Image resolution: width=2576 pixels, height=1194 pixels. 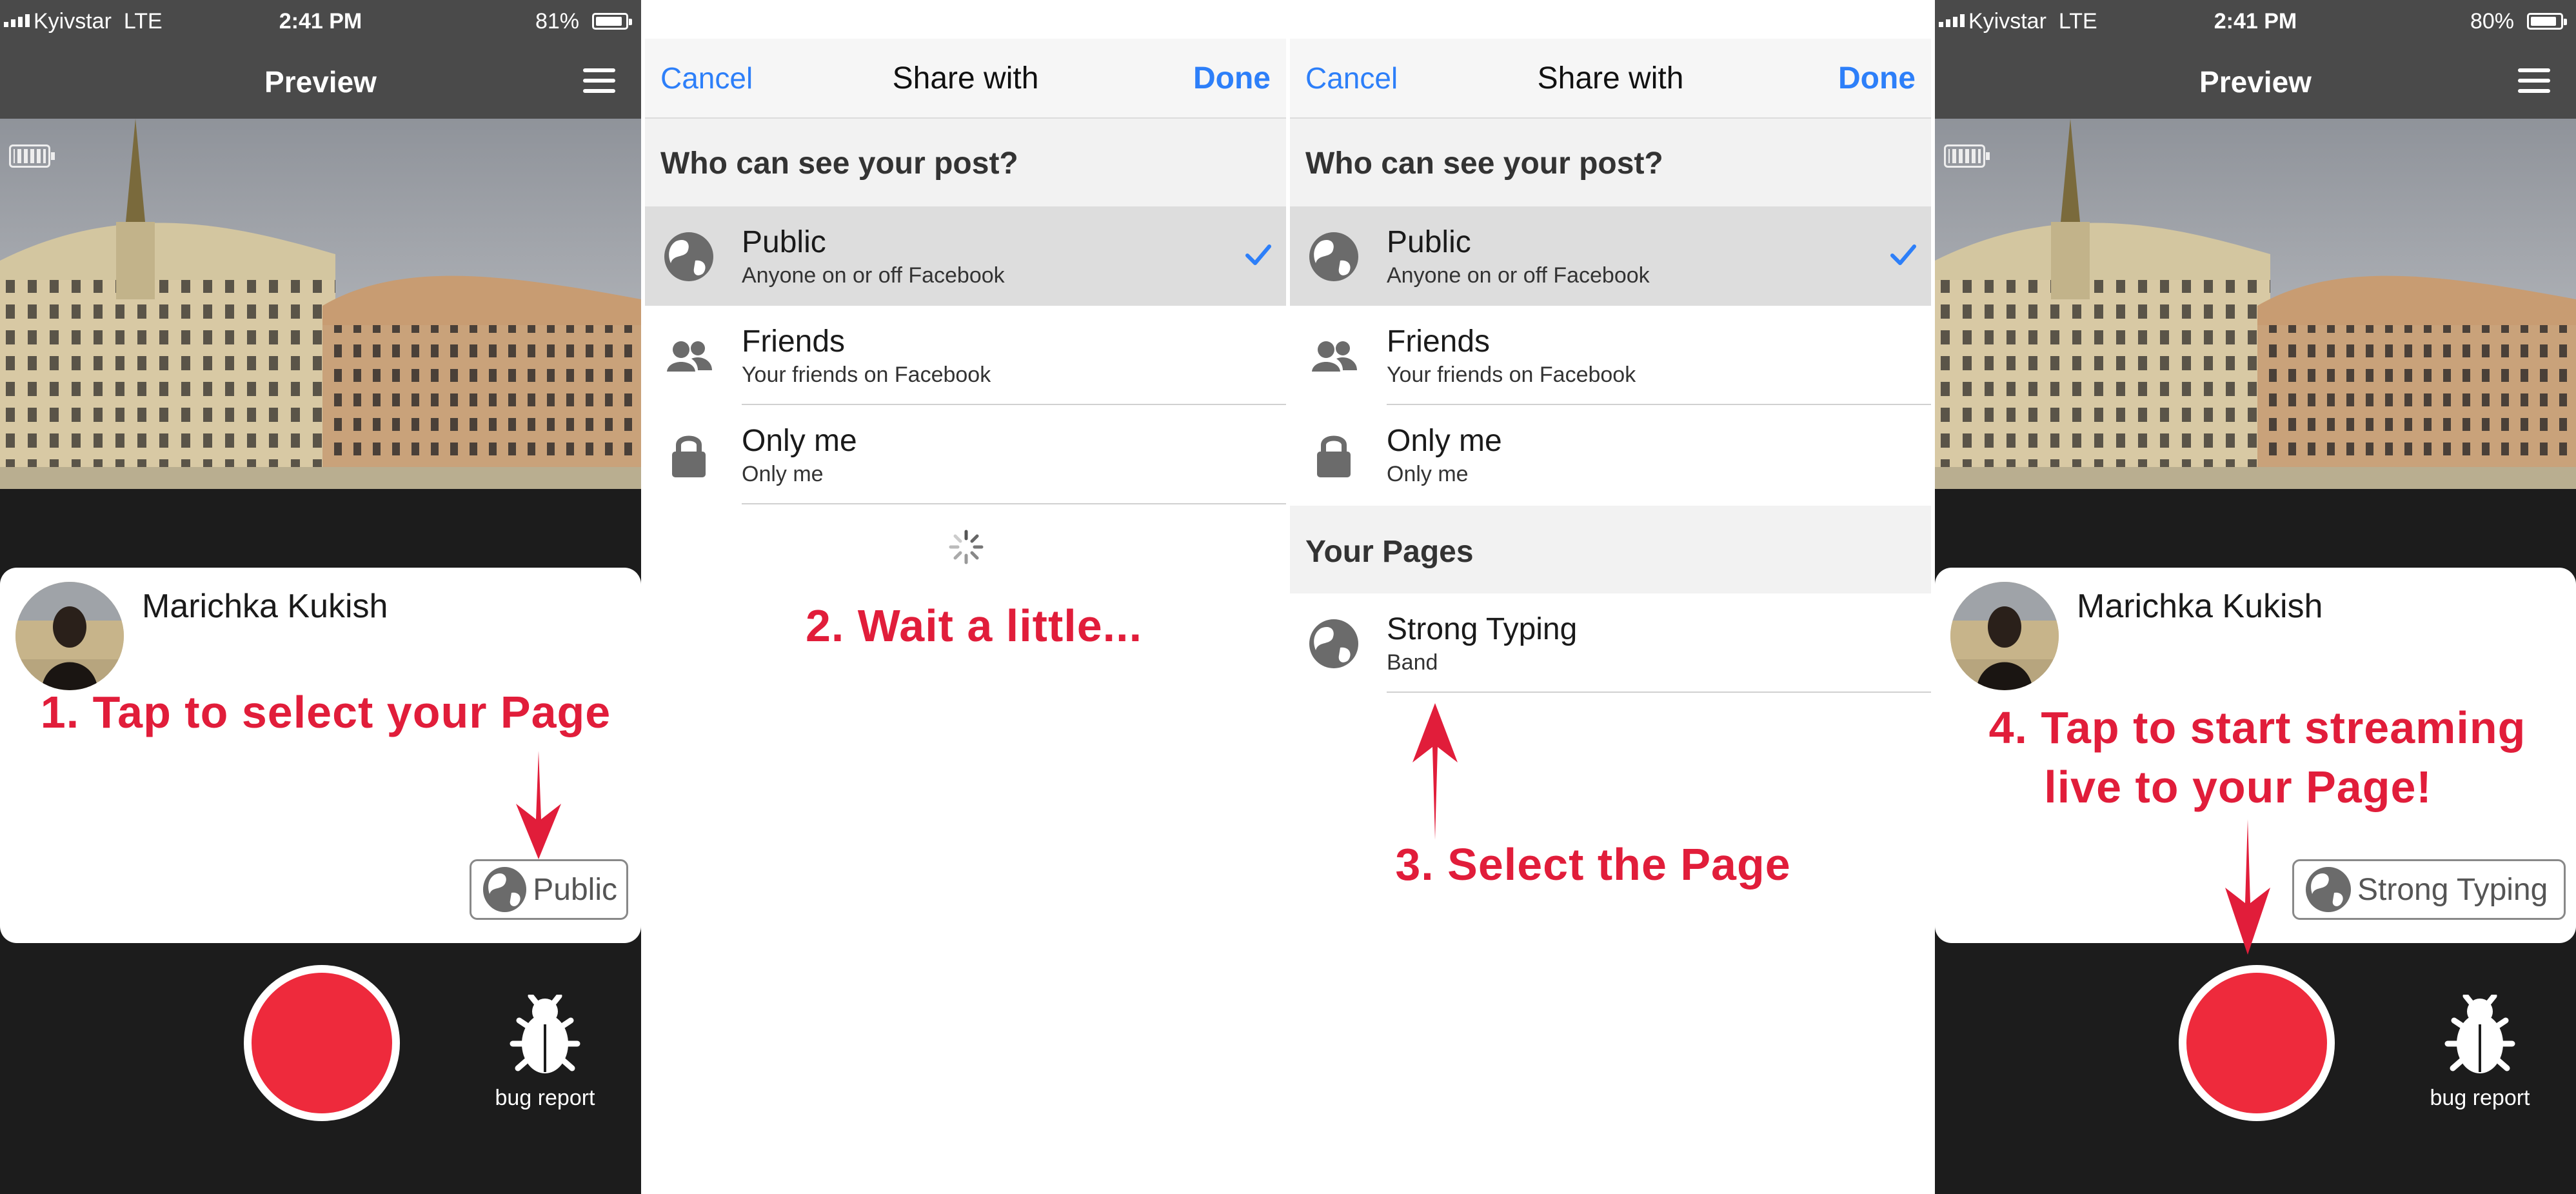 What do you see at coordinates (325, 712) in the screenshot?
I see `instruction-text: 1. Tap to select your Page` at bounding box center [325, 712].